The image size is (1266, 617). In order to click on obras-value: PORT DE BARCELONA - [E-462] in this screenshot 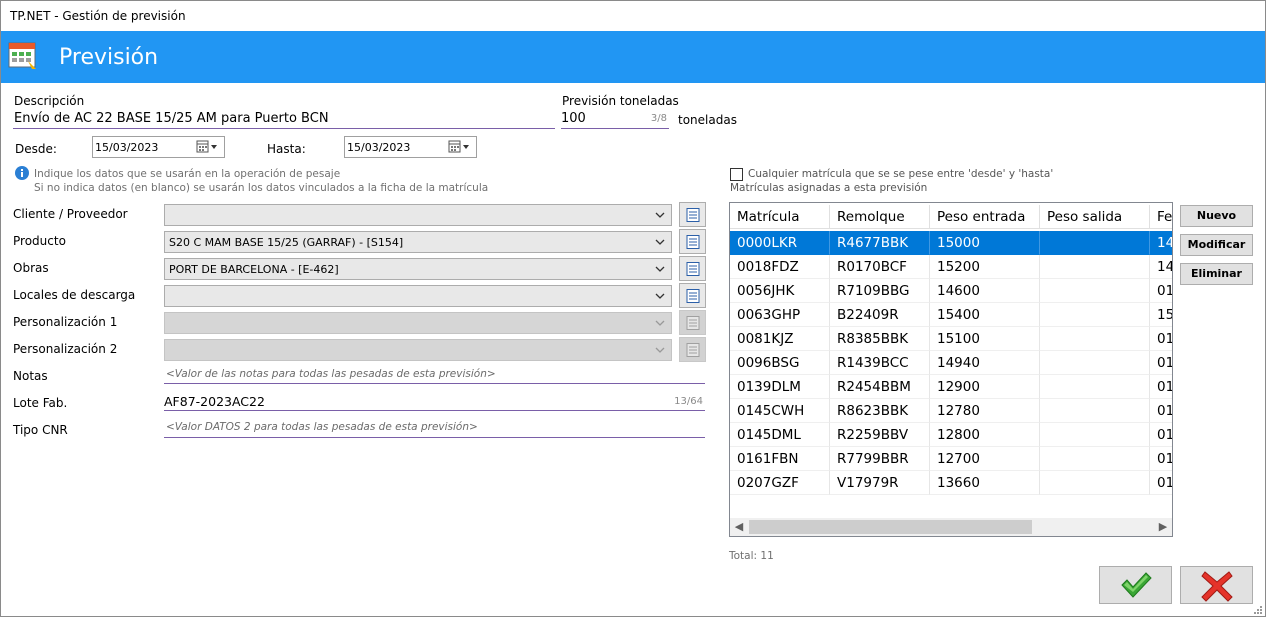, I will do `click(254, 269)`.